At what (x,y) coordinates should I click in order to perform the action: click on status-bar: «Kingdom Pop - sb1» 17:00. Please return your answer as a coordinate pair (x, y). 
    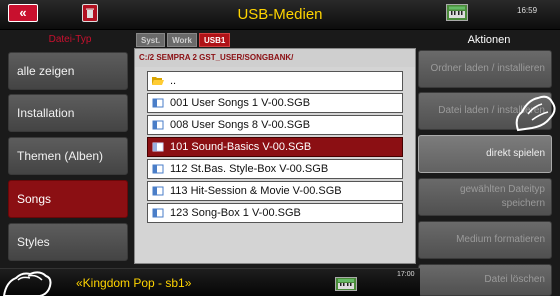
    Looking at the image, I should click on (210, 282).